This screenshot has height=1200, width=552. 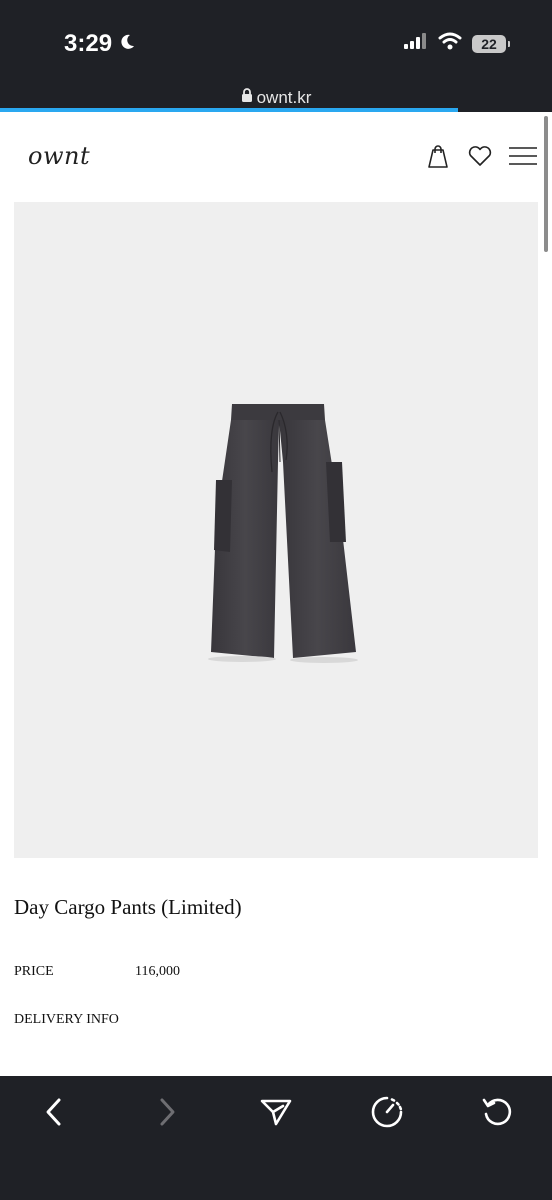 I want to click on share-button, so click(x=276, y=1114).